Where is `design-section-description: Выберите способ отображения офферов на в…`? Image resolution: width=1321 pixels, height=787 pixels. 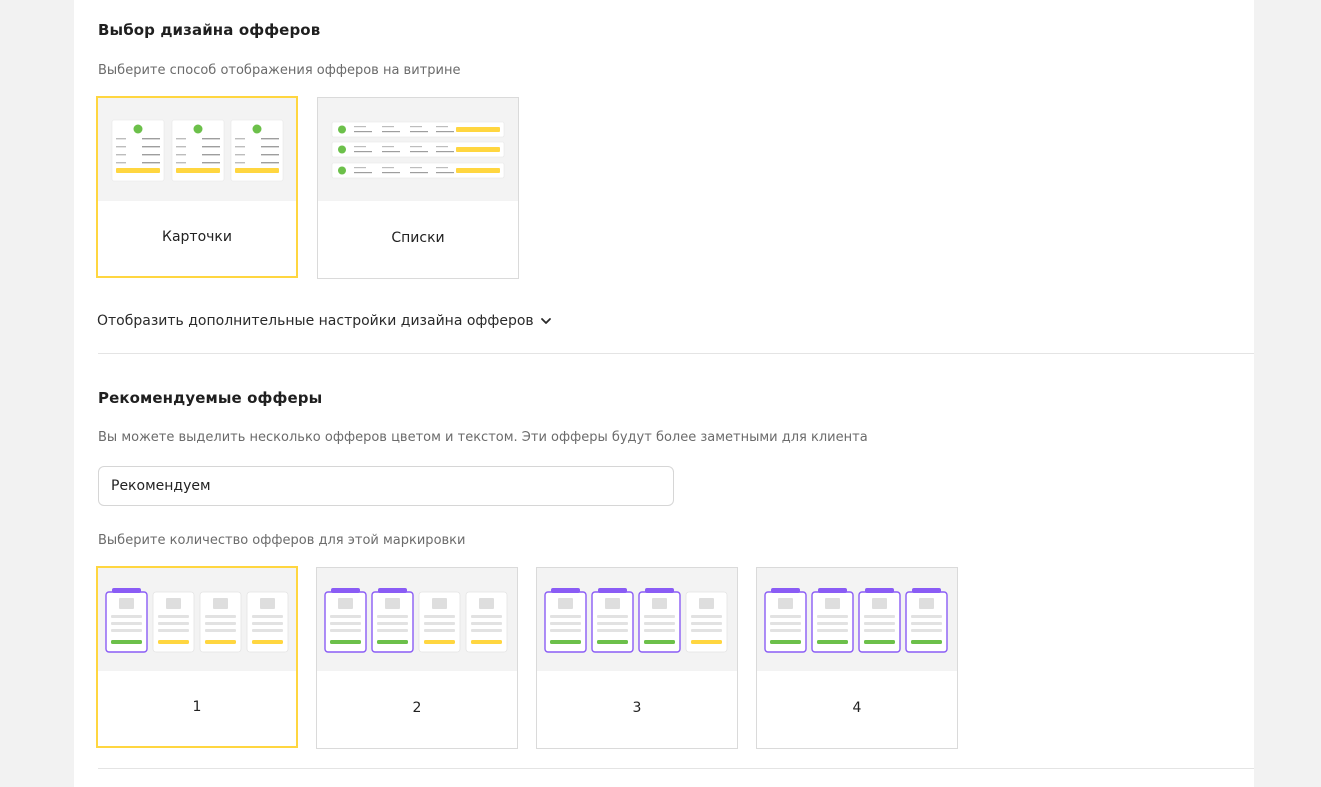 design-section-description: Выберите способ отображения офферов на в… is located at coordinates (279, 70).